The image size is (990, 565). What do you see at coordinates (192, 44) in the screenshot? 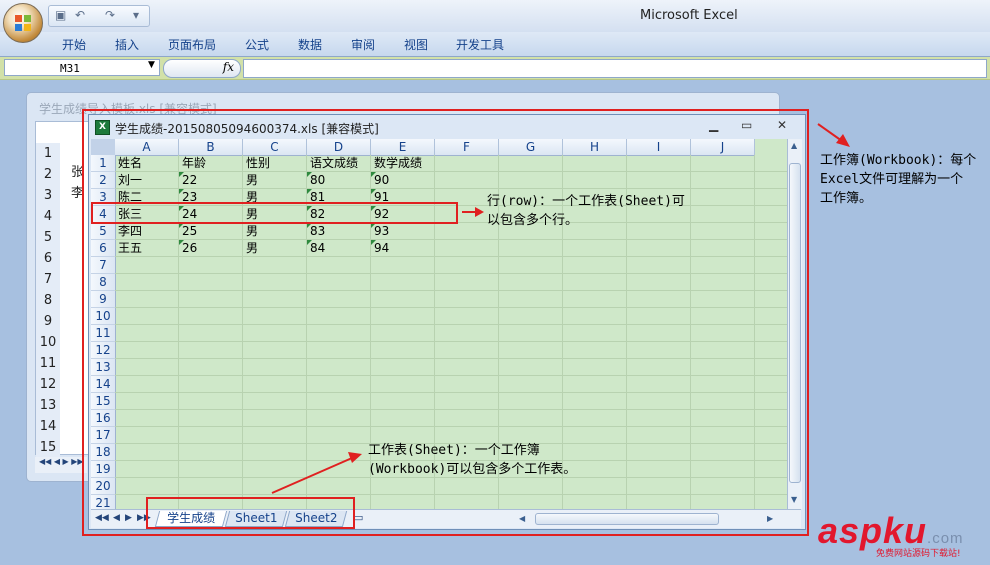
I see `tab-page-layout: 页面布局` at bounding box center [192, 44].